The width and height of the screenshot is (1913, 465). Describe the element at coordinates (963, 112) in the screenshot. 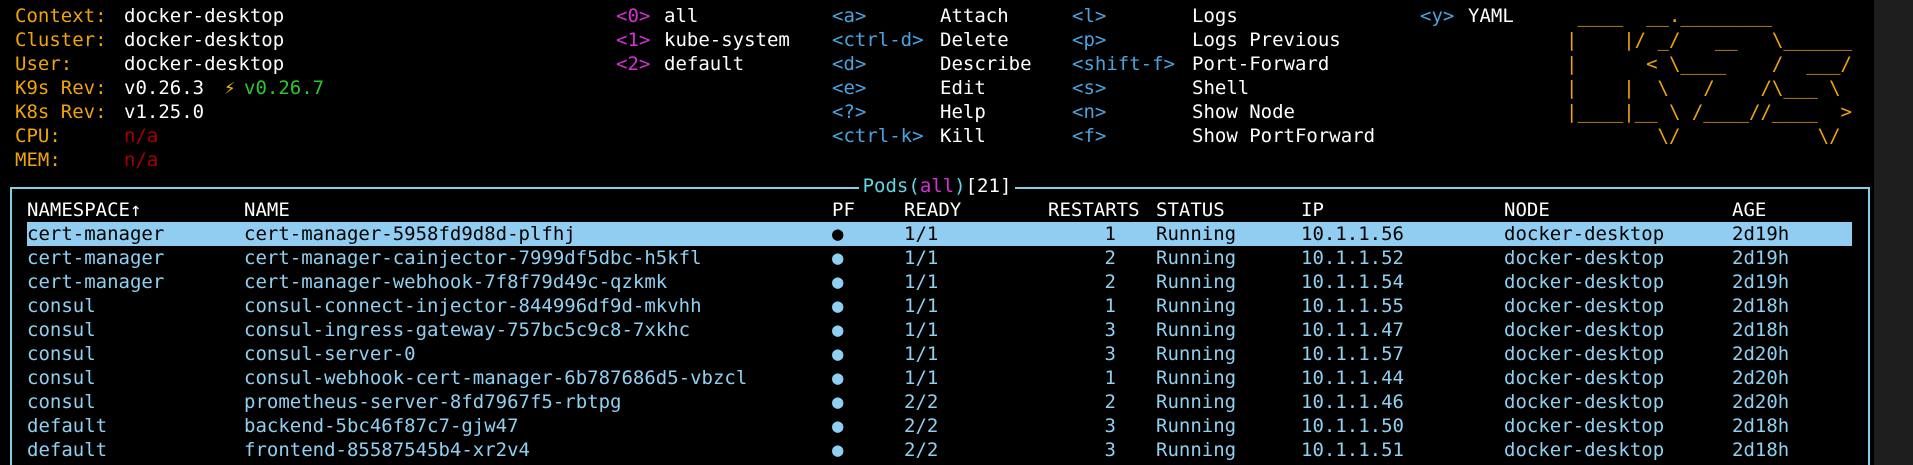

I see `shortcut-command: Help` at that location.